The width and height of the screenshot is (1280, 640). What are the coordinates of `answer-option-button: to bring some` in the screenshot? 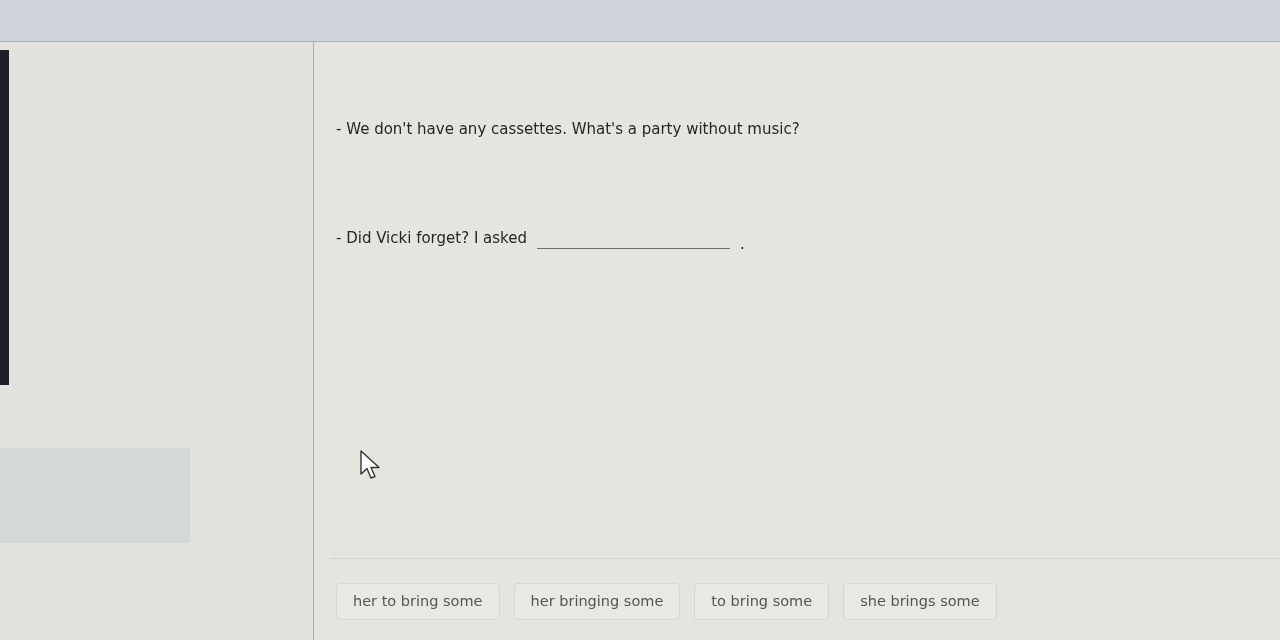 It's located at (762, 601).